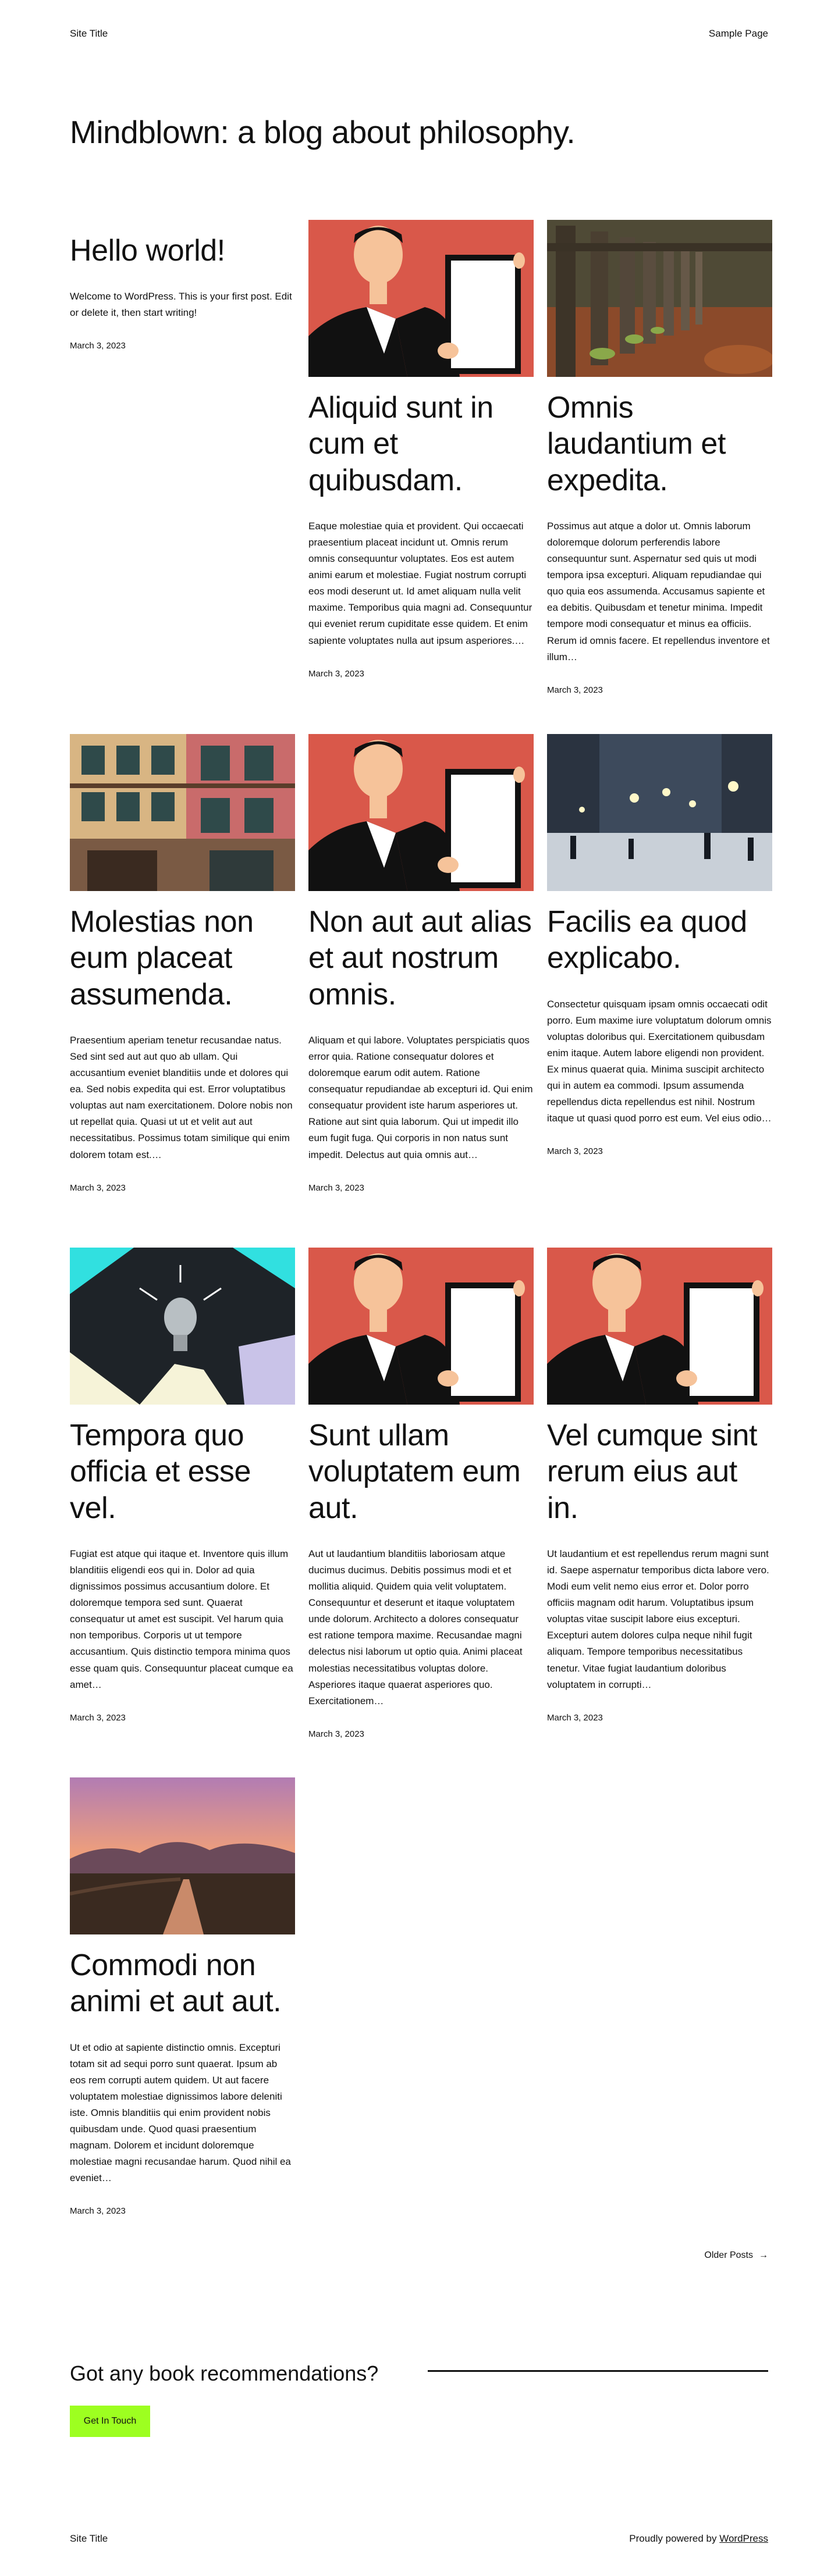 Image resolution: width=838 pixels, height=2576 pixels. I want to click on site-title-link: Site Title, so click(89, 34).